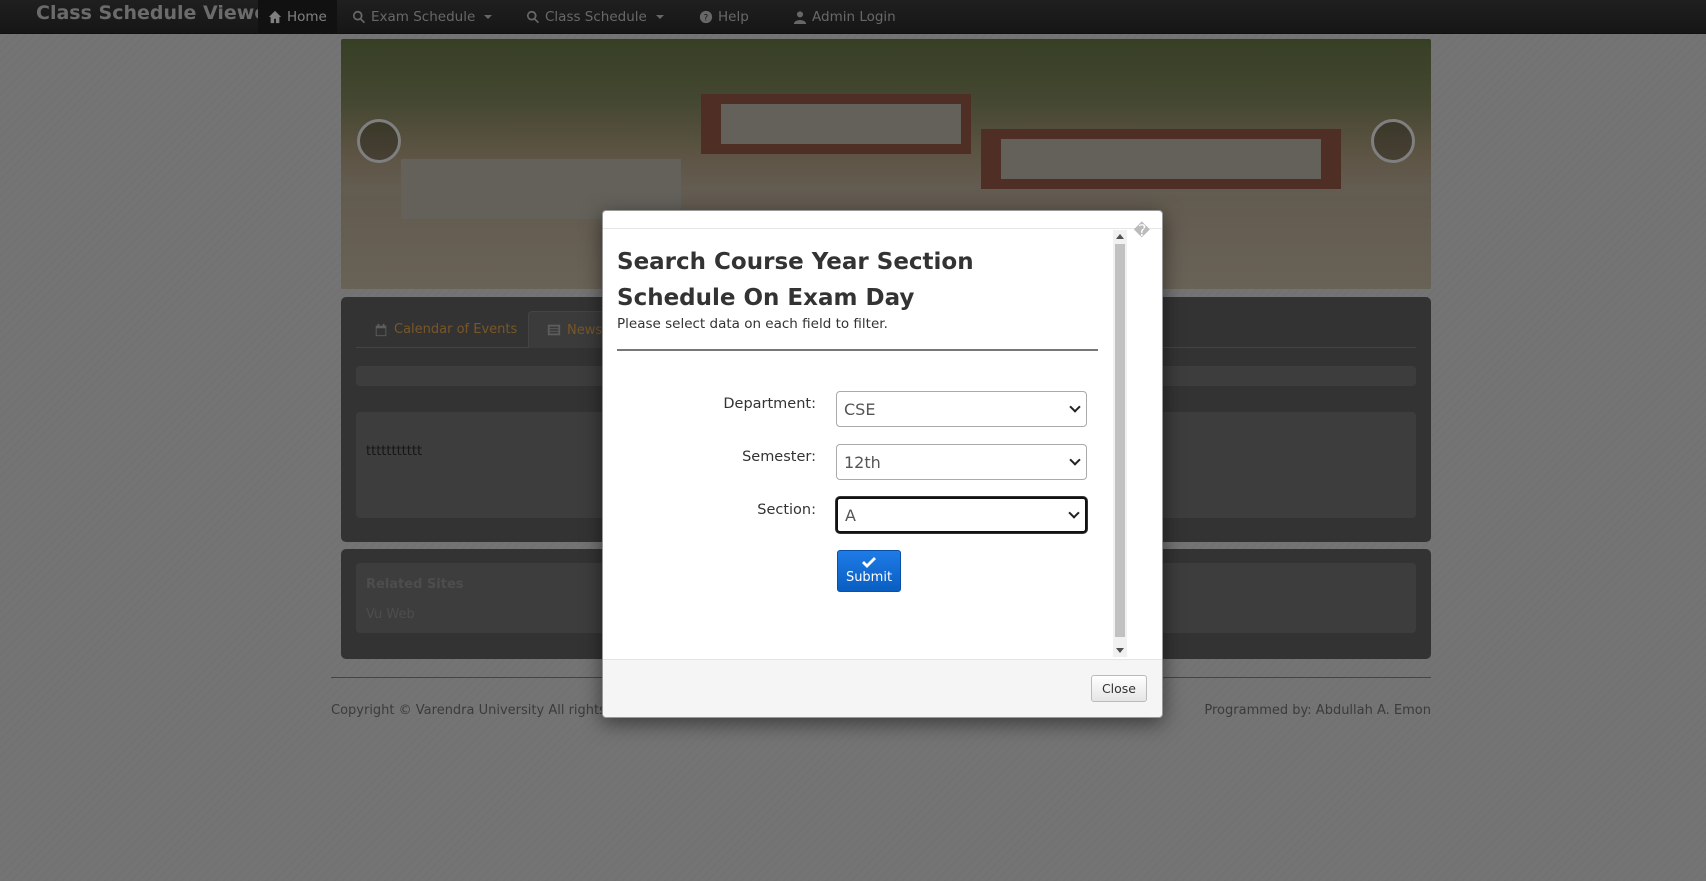 The height and width of the screenshot is (881, 1706). I want to click on scroll-down-icon, so click(1120, 650).